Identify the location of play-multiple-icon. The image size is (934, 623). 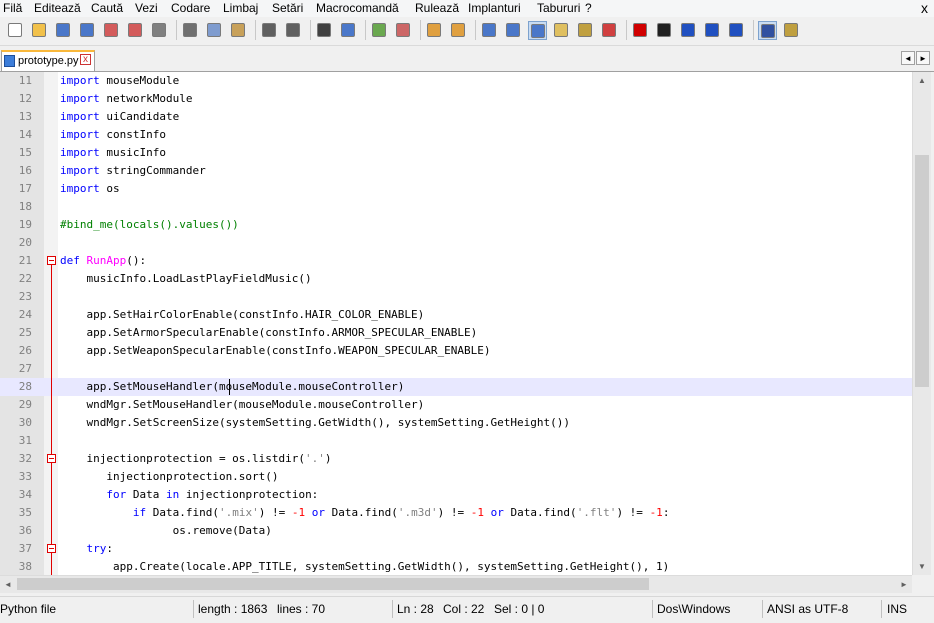
(712, 30).